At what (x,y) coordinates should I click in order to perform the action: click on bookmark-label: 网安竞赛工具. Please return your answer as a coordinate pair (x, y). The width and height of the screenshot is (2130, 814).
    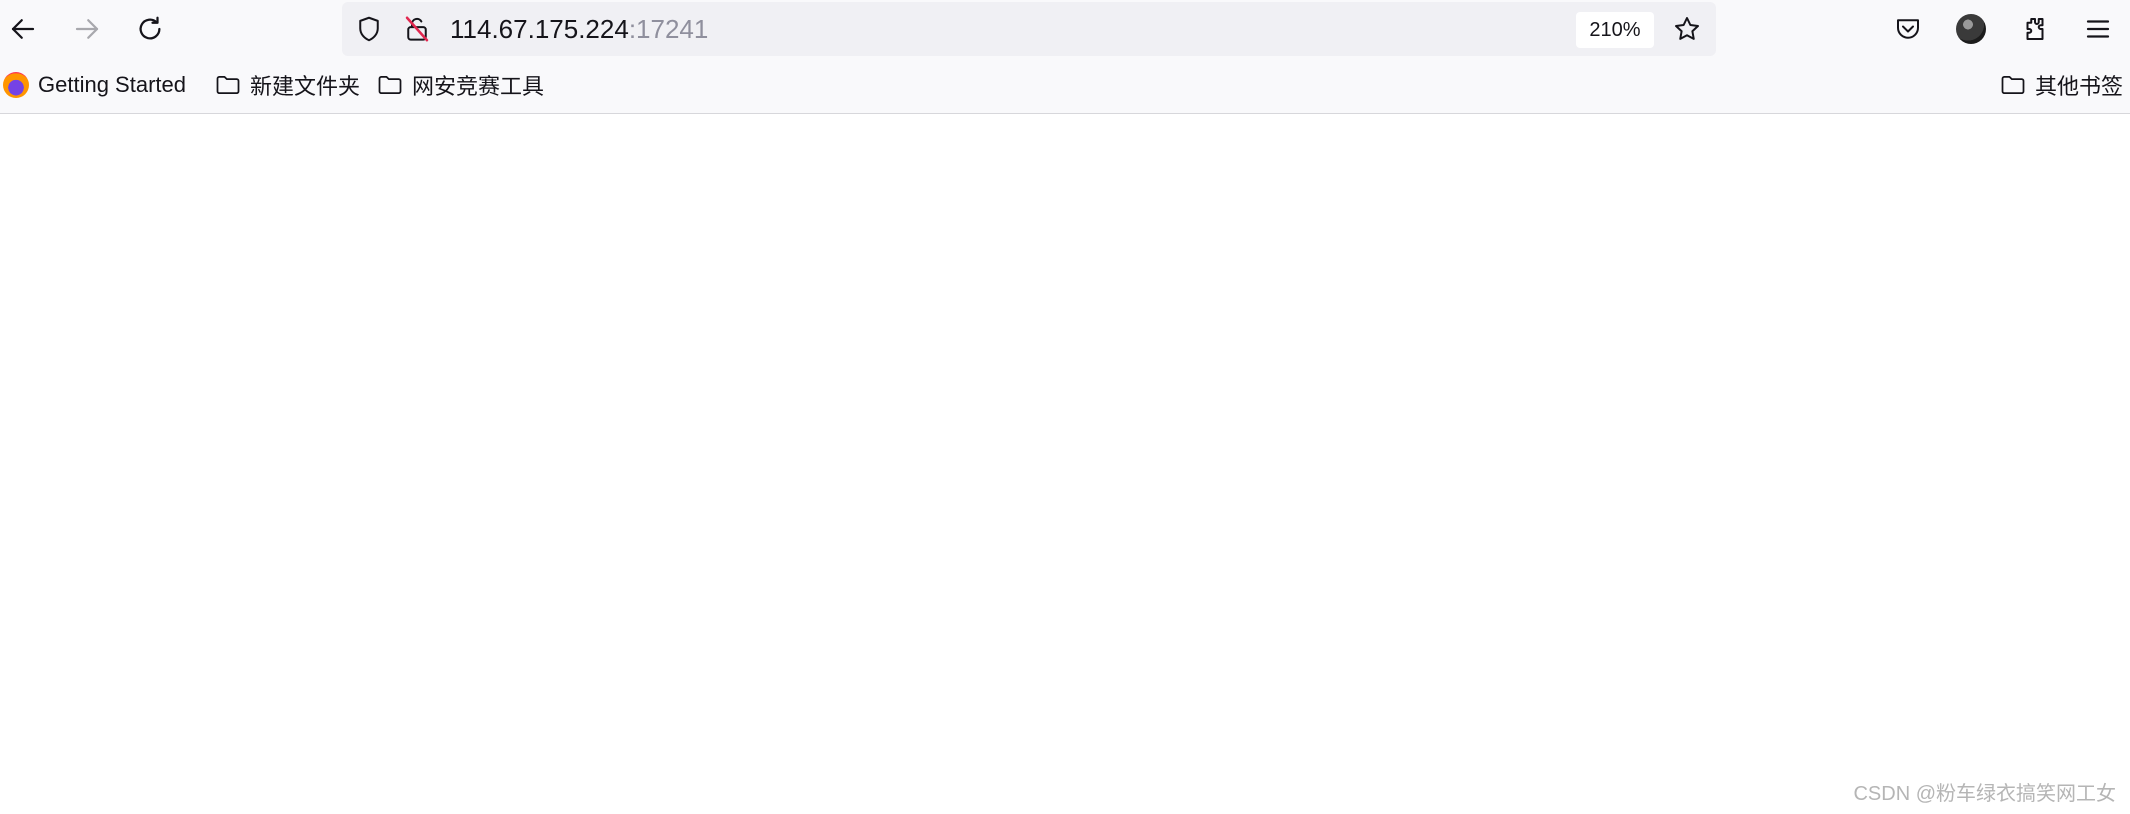
    Looking at the image, I should click on (478, 86).